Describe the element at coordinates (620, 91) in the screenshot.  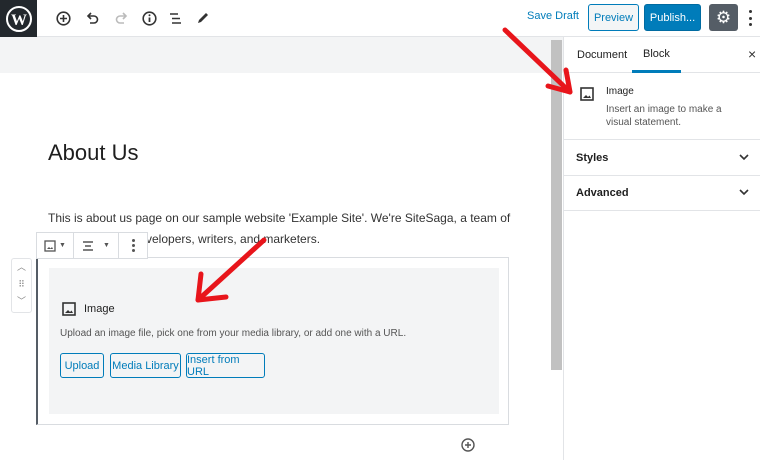
I see `block-card-title: Image` at that location.